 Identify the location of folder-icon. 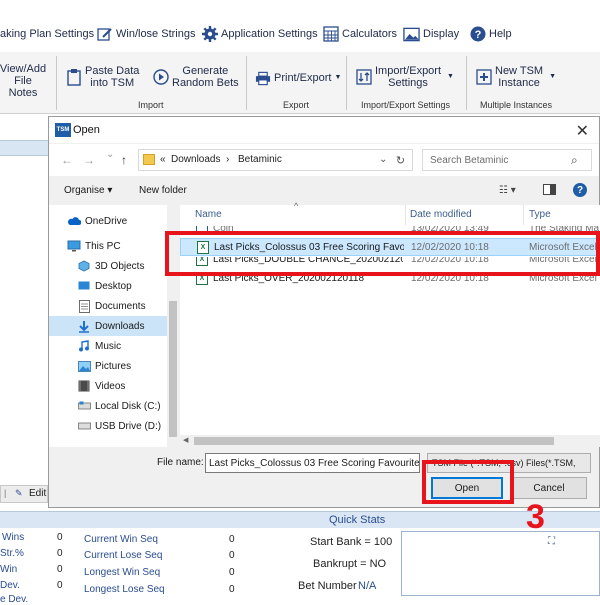
(149, 159).